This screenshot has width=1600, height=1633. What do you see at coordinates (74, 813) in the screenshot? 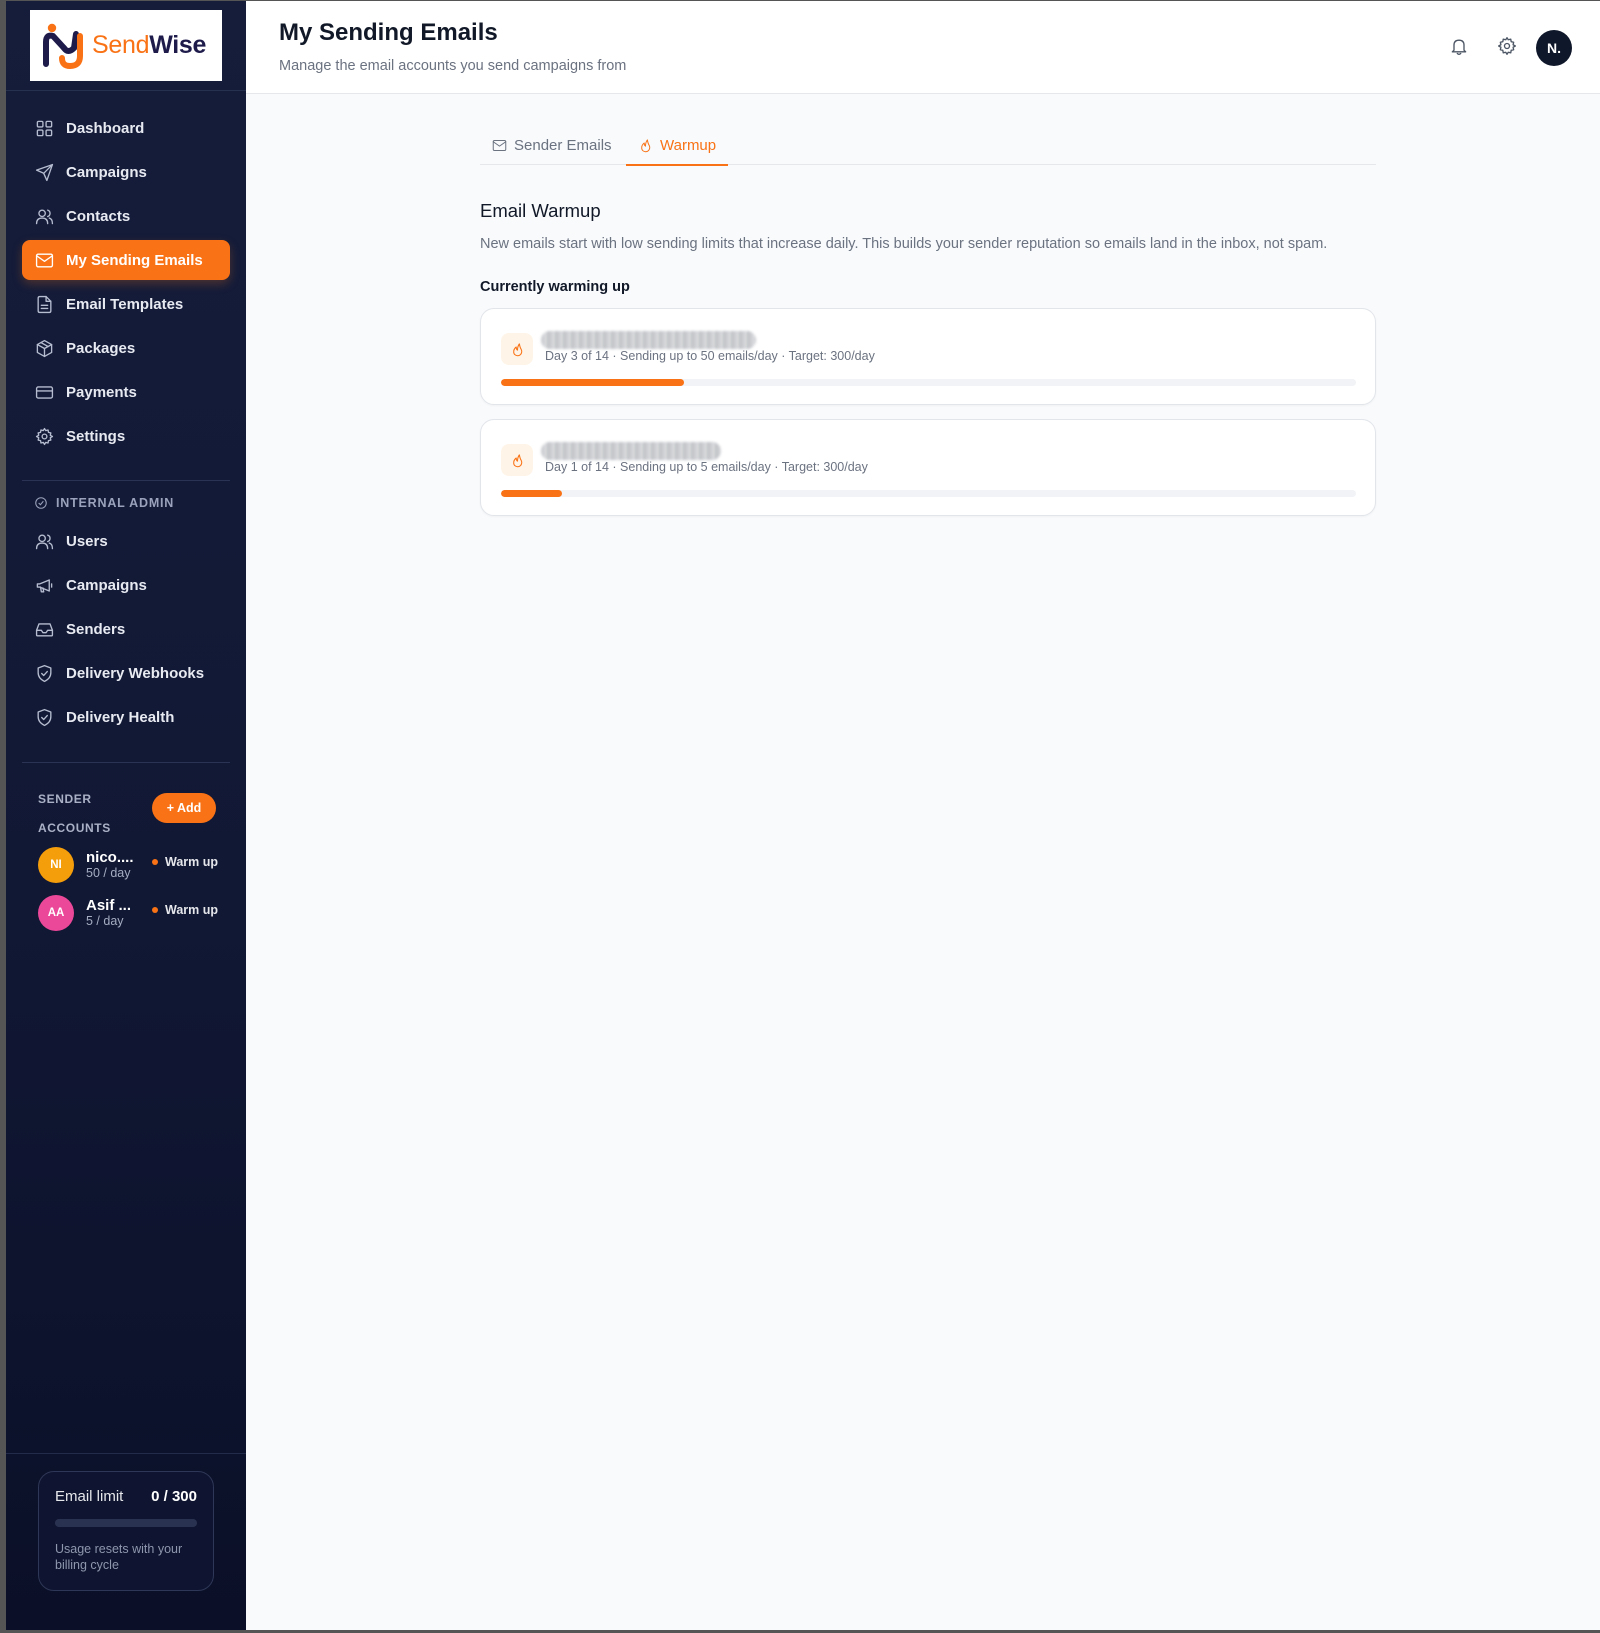
I see `sender-accounts-heading: SENDER ACCOUNTS` at bounding box center [74, 813].